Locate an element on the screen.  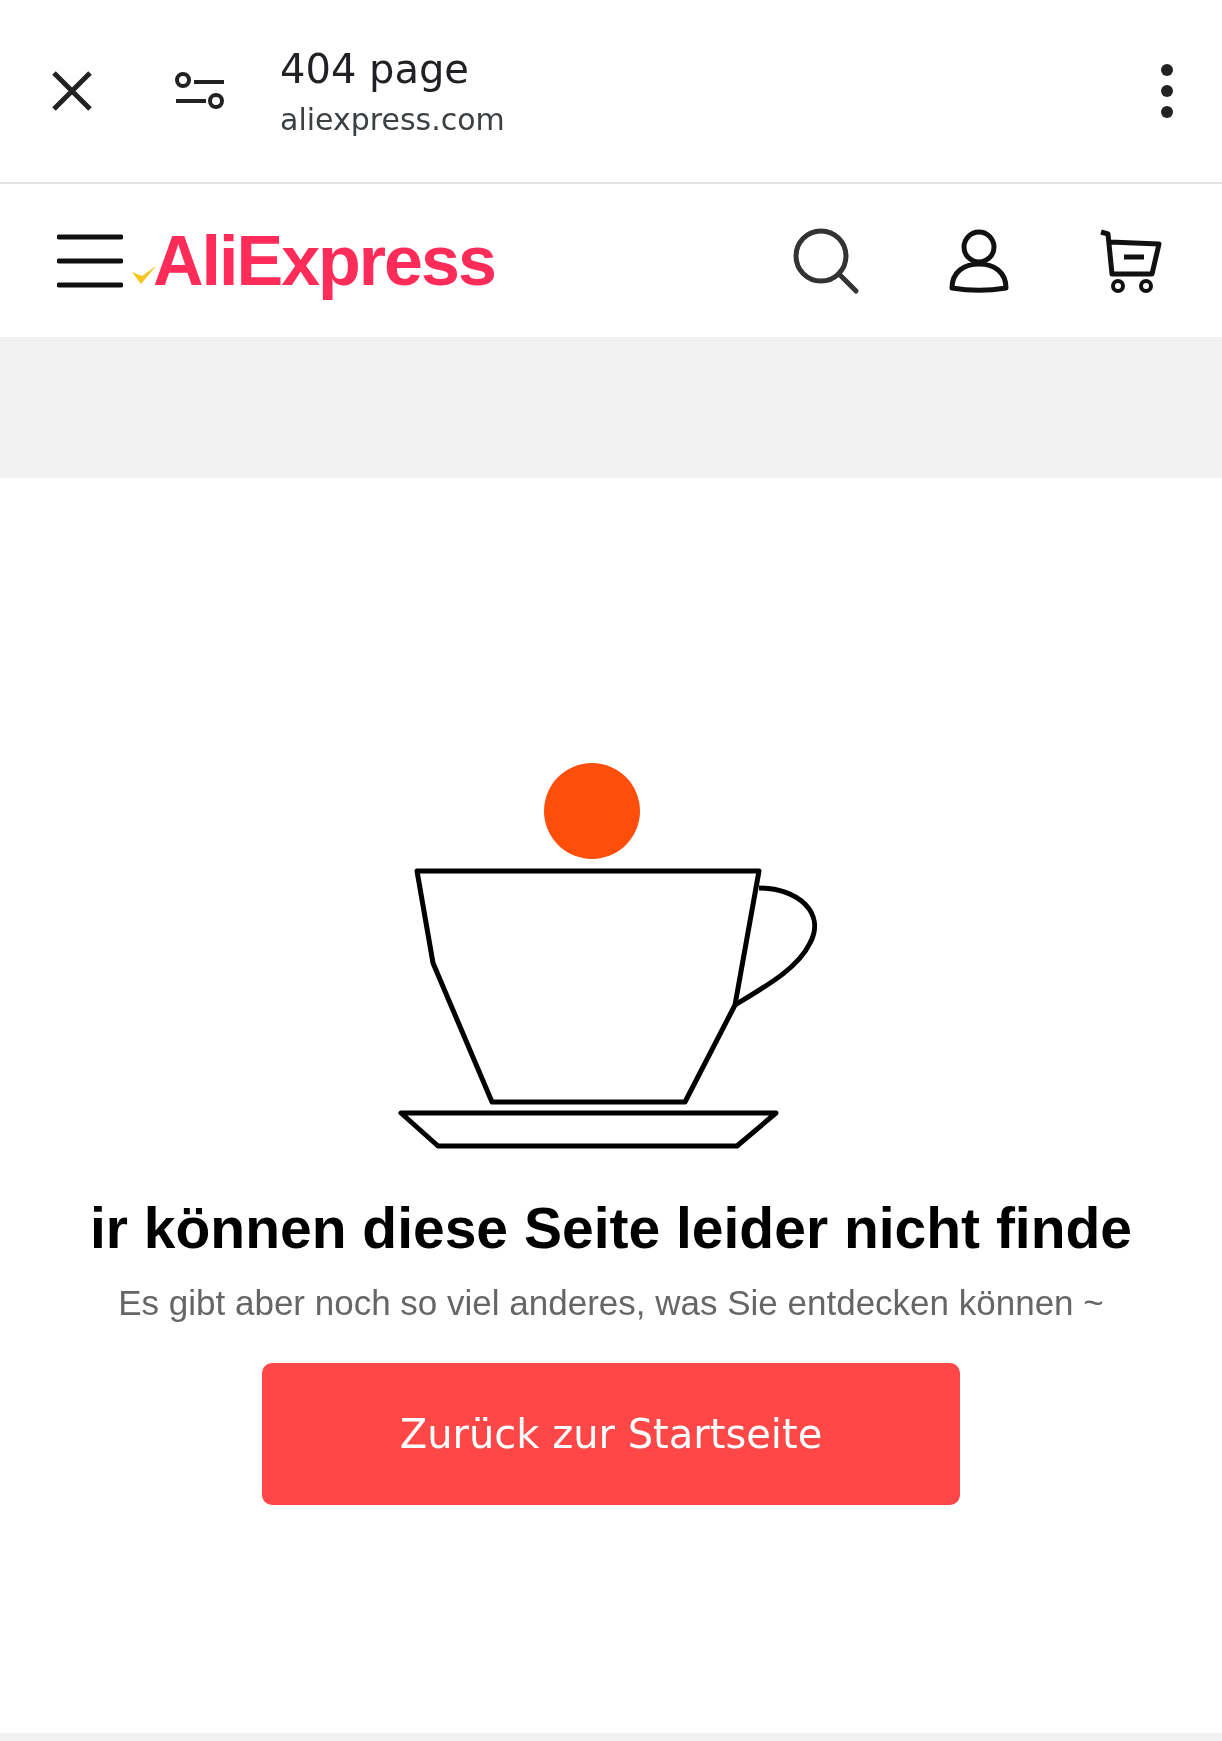
check-icon is located at coordinates (144, 274).